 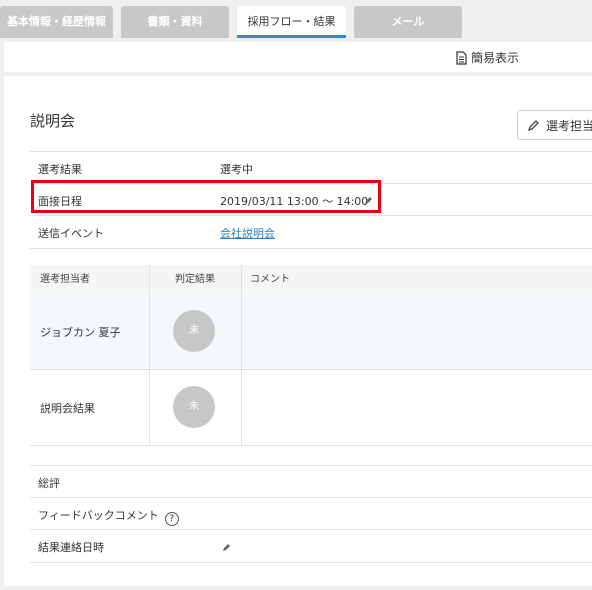 What do you see at coordinates (533, 126) in the screenshot?
I see `pencil-icon` at bounding box center [533, 126].